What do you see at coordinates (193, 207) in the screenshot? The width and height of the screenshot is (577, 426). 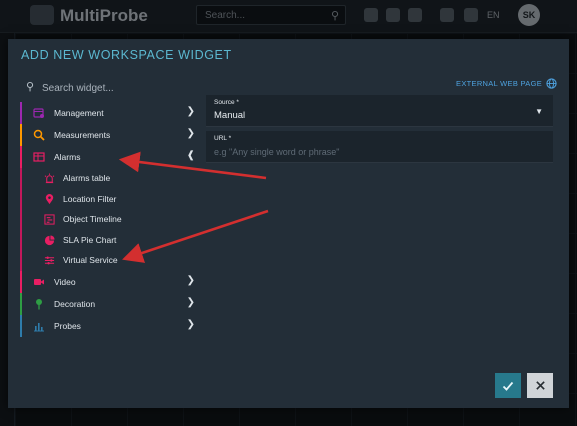 I see `annotation-arrows` at bounding box center [193, 207].